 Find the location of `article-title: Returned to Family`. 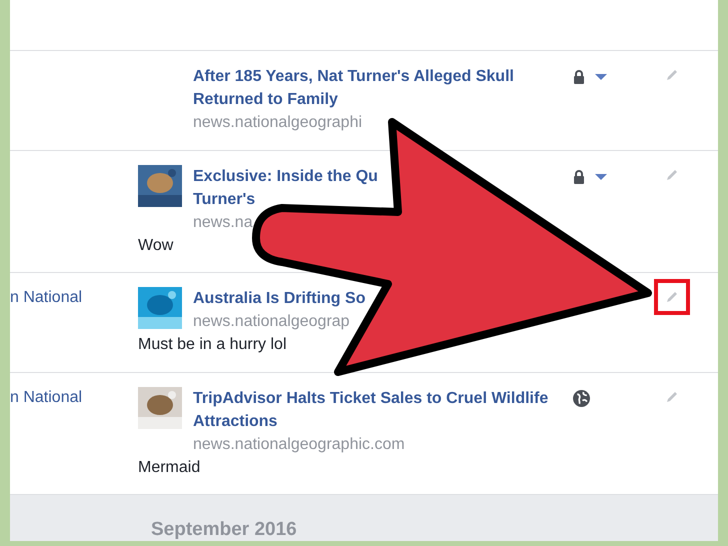

article-title: Returned to Family is located at coordinates (265, 99).